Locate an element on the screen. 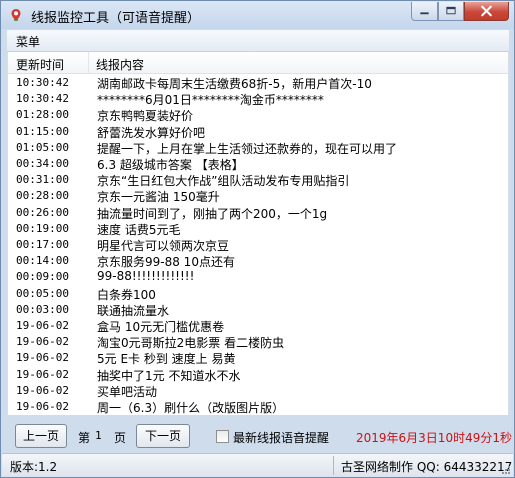  list-row: 19-06-02 买单吧活动 is located at coordinates (258, 390).